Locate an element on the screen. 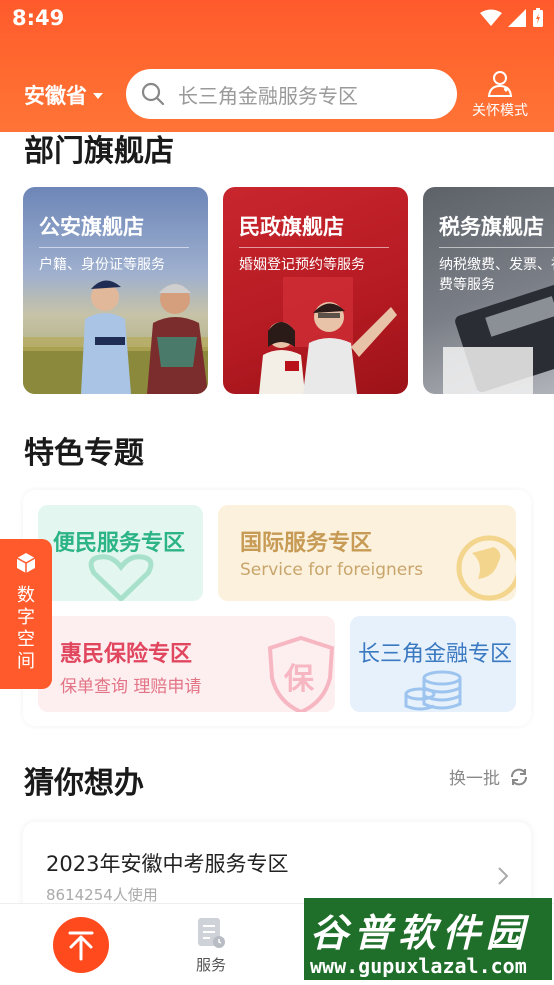 The width and height of the screenshot is (554, 985). chevron-right-icon is located at coordinates (503, 876).